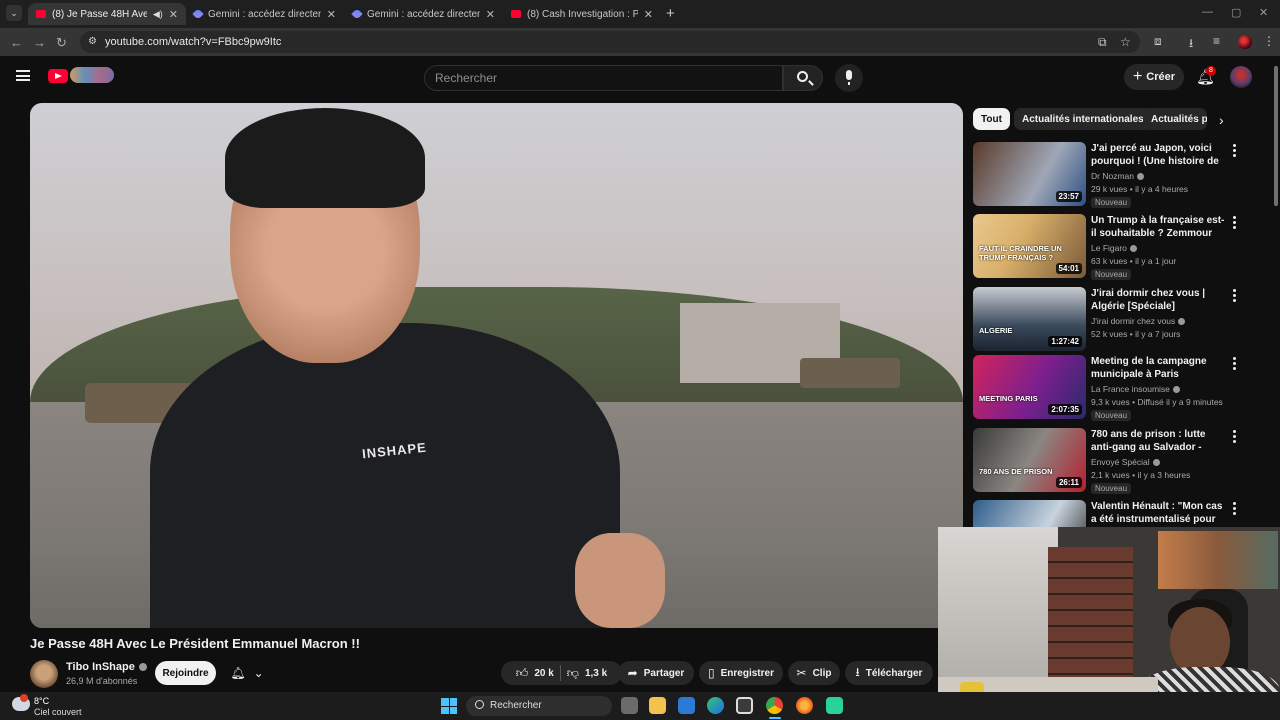 The image size is (1280, 720). I want to click on bookmark-star-icon: ☆, so click(1125, 42).